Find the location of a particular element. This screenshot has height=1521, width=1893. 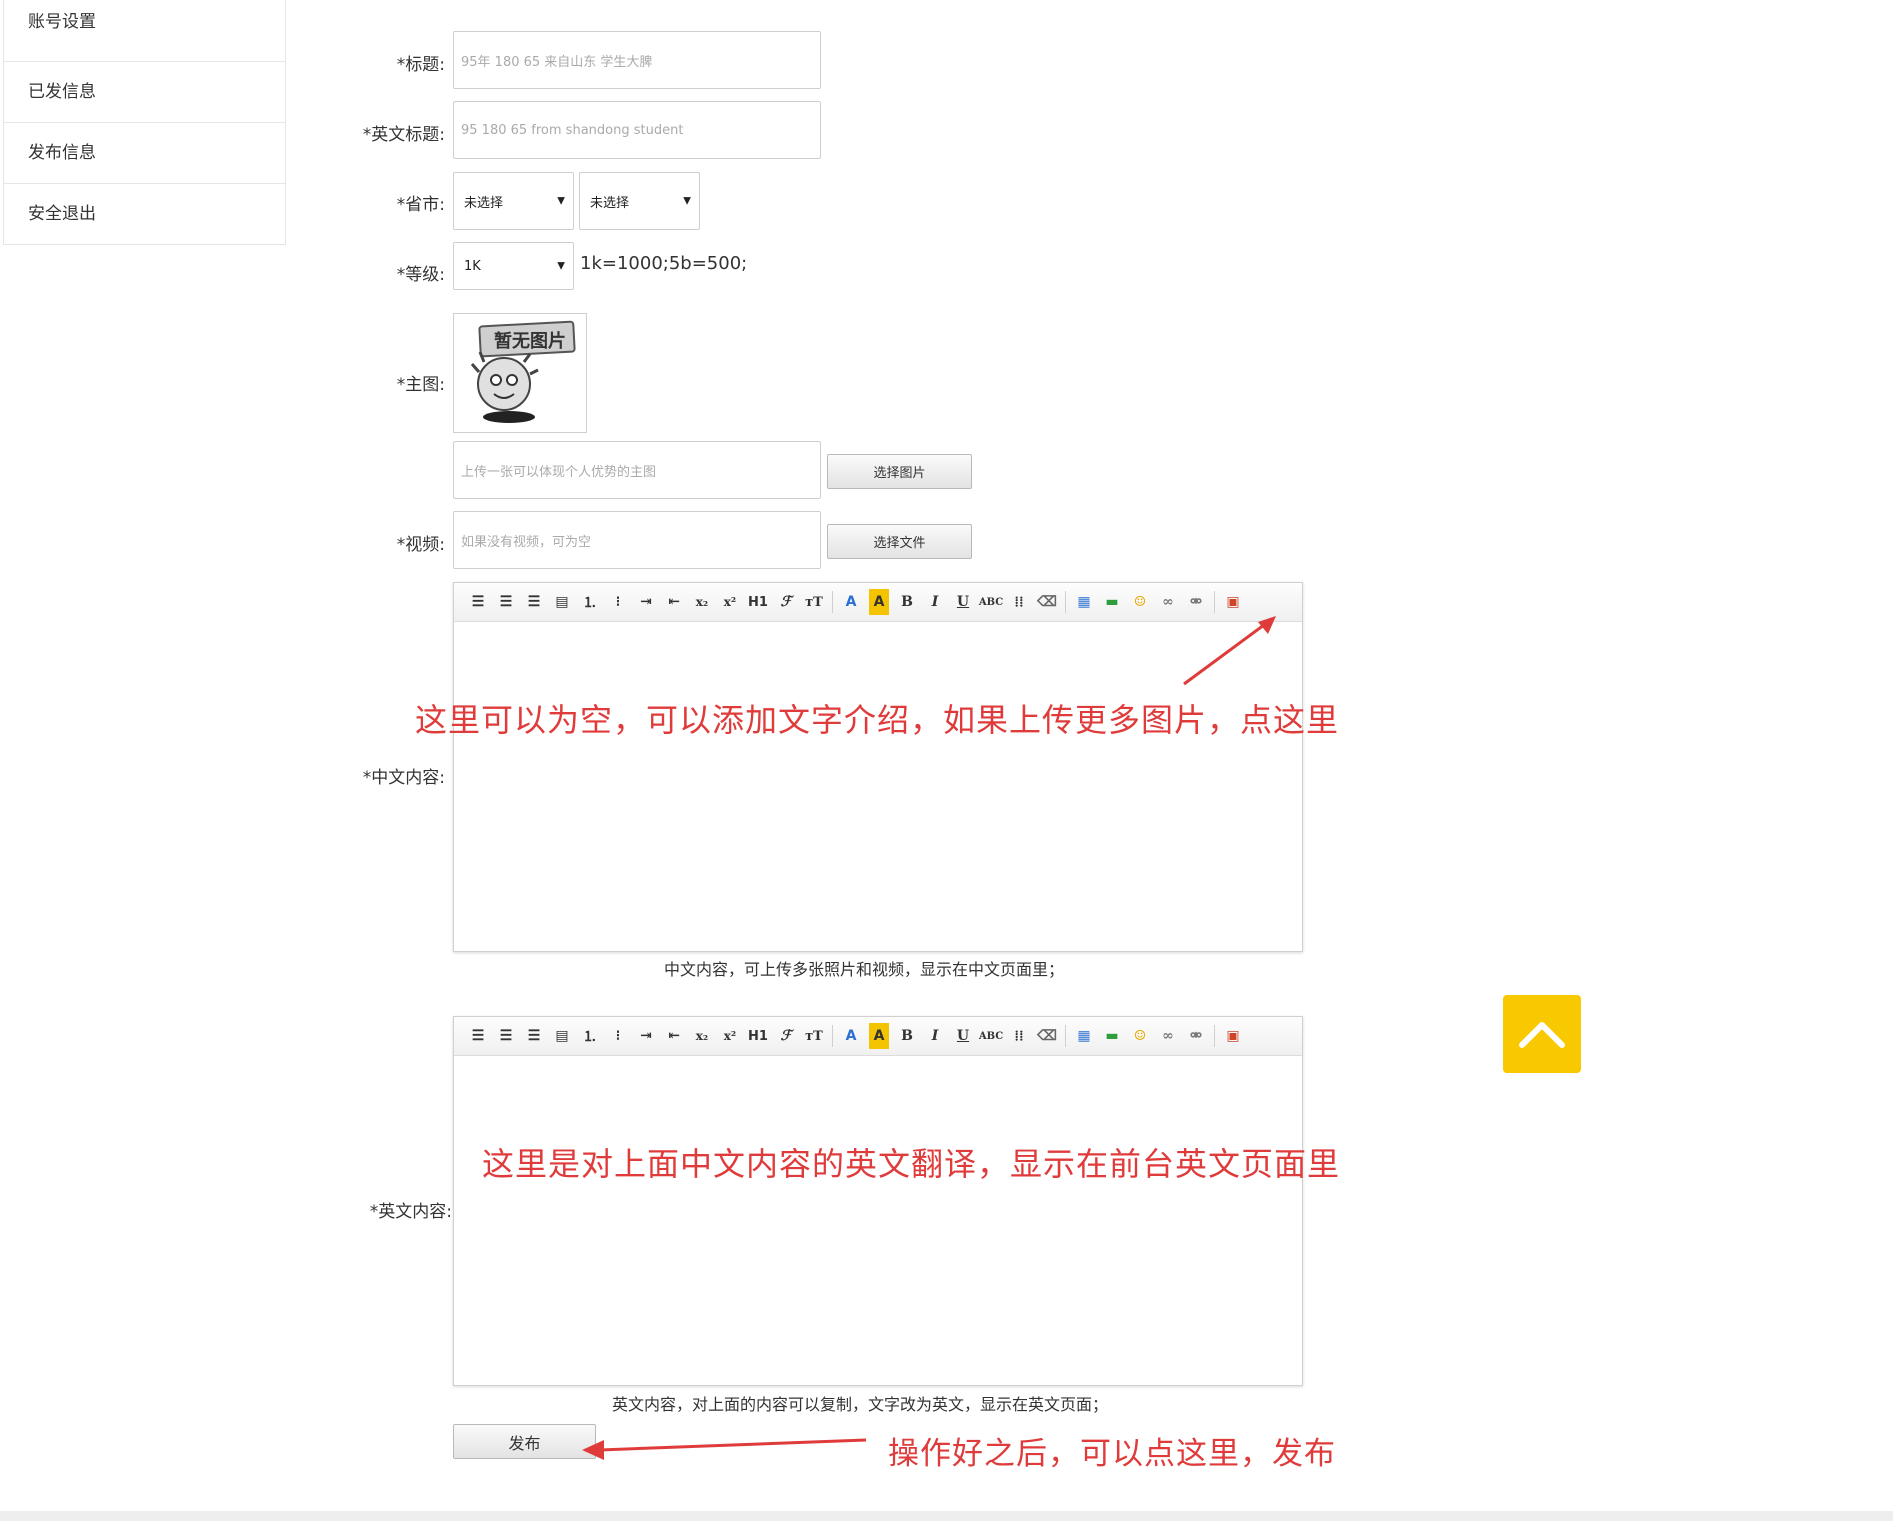

submit-annotation: 操作好之后，可以点这里，发布 is located at coordinates (1112, 1454).